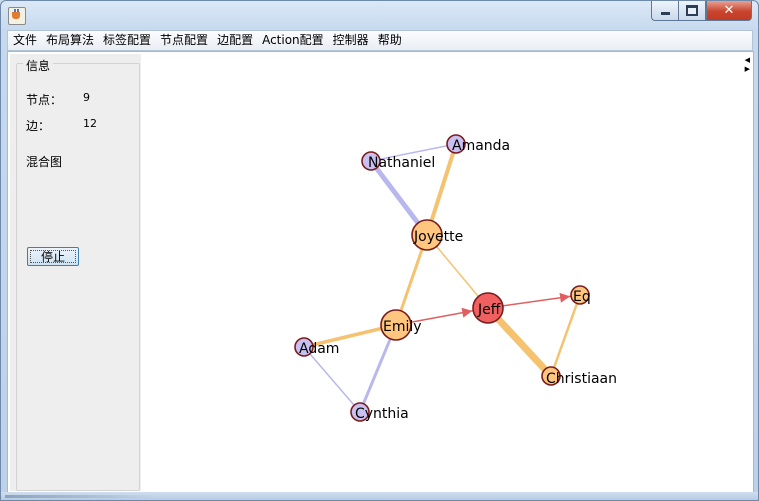  What do you see at coordinates (665, 13) in the screenshot?
I see `minimize-icon` at bounding box center [665, 13].